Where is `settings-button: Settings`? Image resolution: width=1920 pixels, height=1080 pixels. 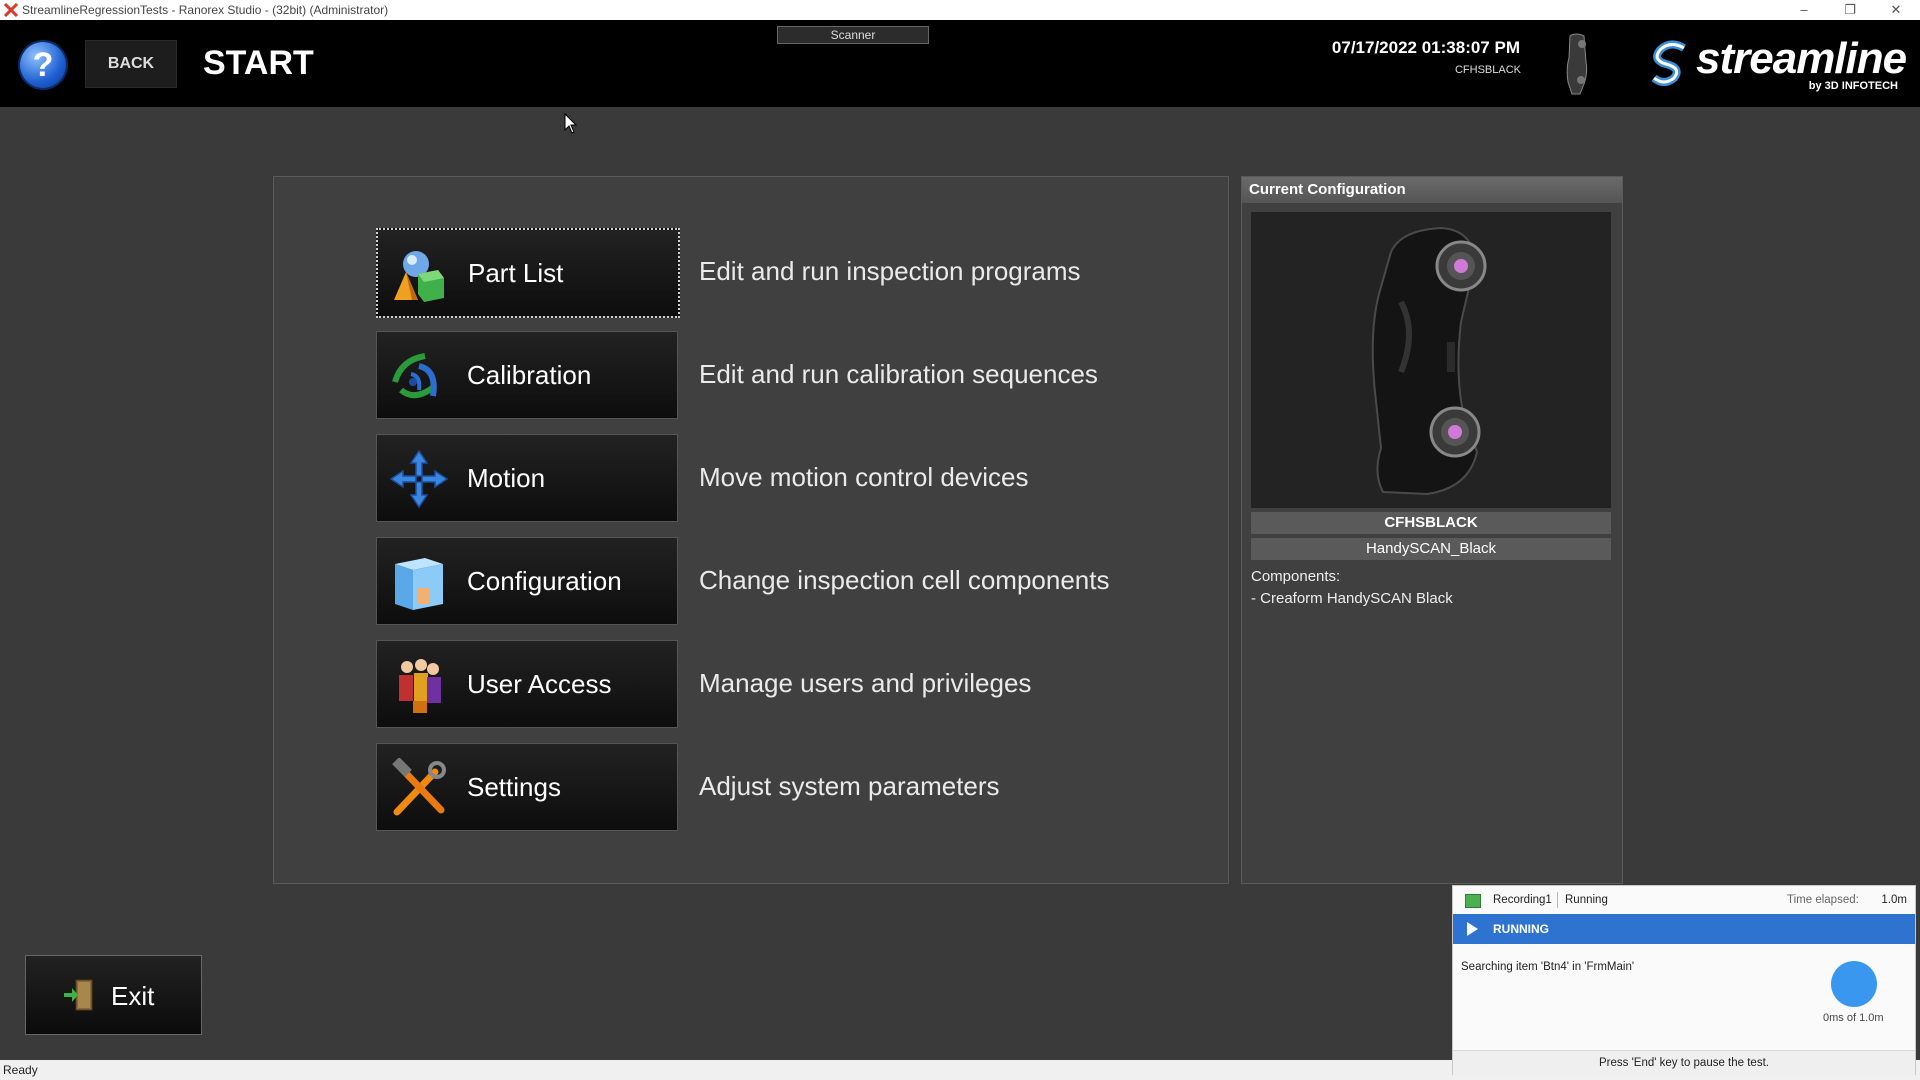 settings-button: Settings is located at coordinates (527, 787).